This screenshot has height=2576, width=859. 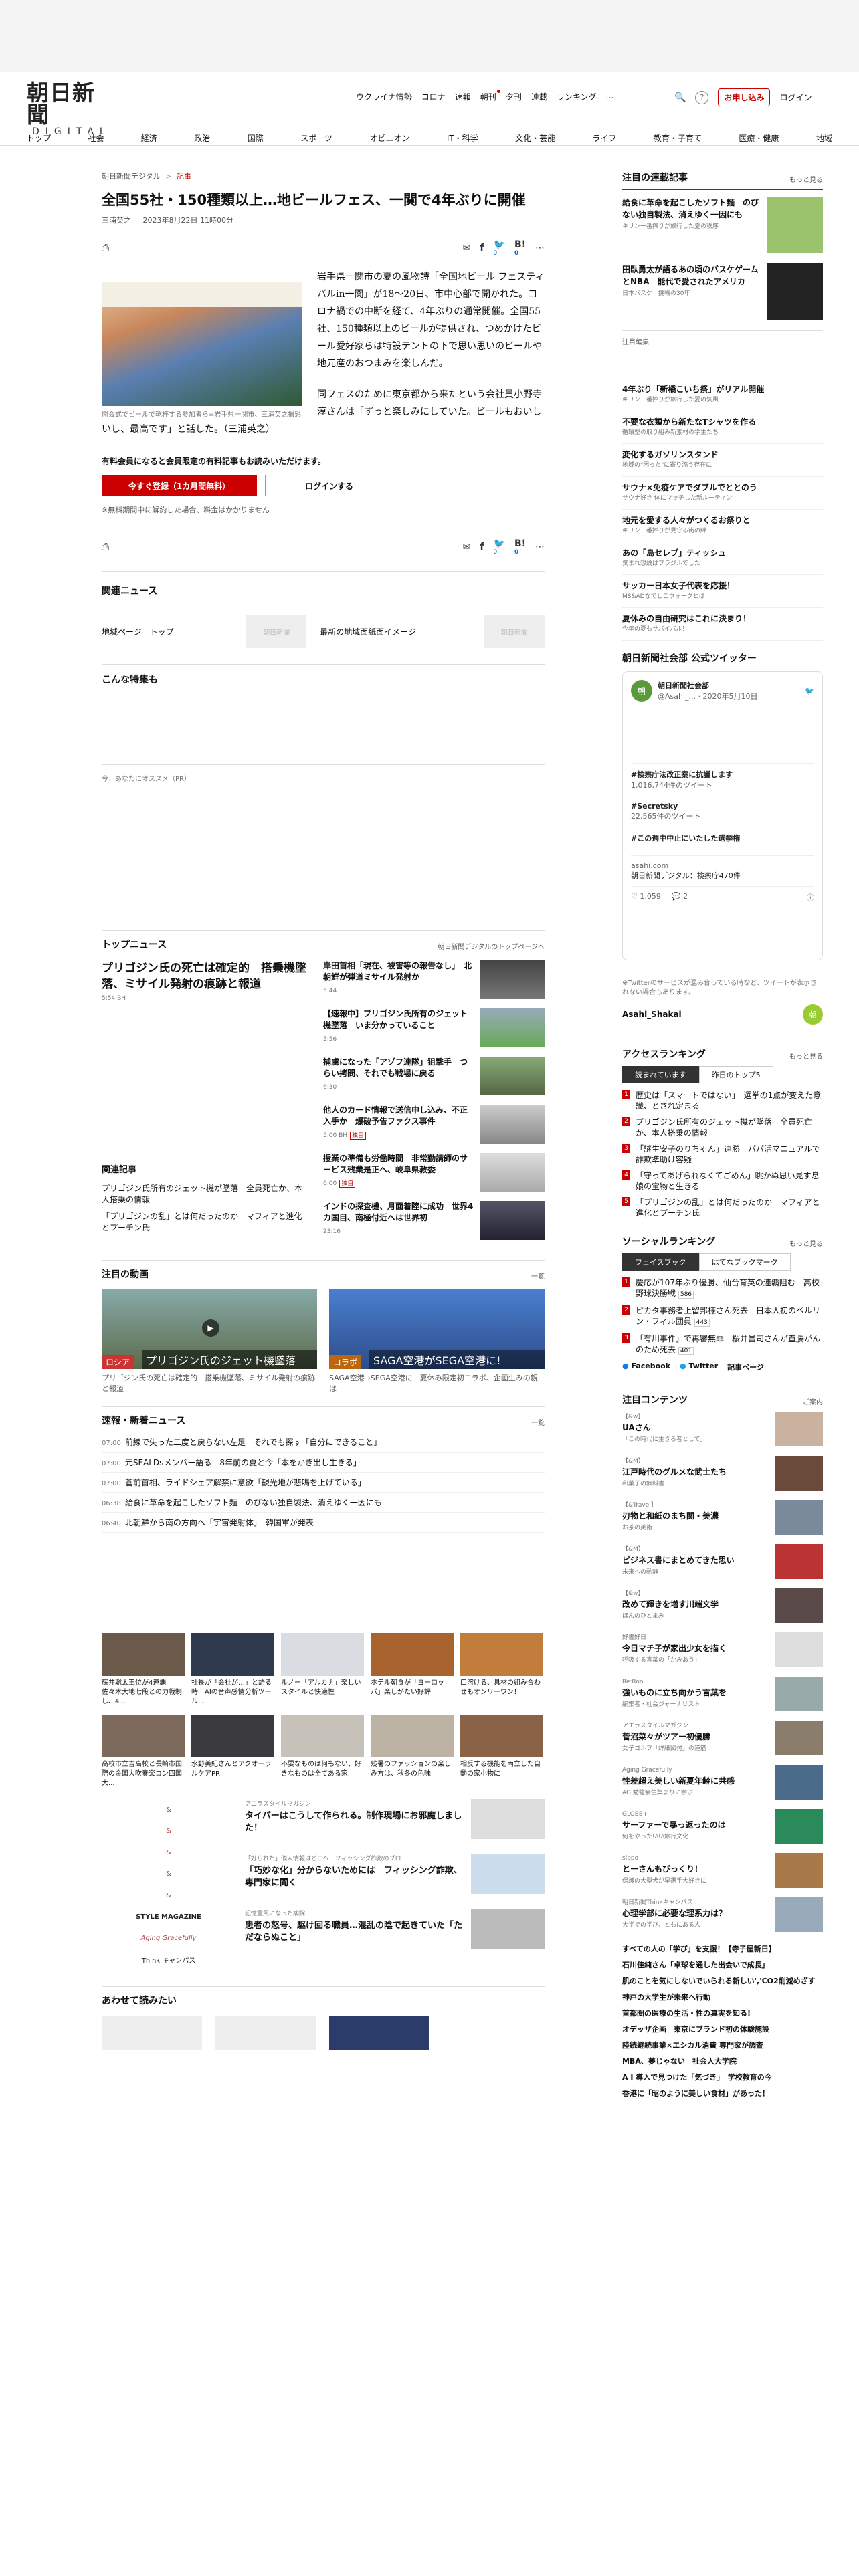 I want to click on gnav-corona: コロナ, so click(x=433, y=96).